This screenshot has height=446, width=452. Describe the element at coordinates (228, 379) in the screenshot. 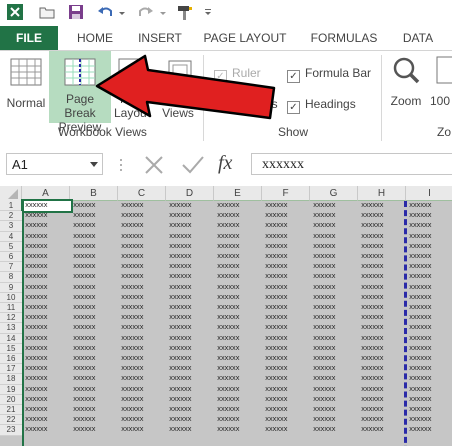

I see `cell-e18: xxxxxx` at that location.